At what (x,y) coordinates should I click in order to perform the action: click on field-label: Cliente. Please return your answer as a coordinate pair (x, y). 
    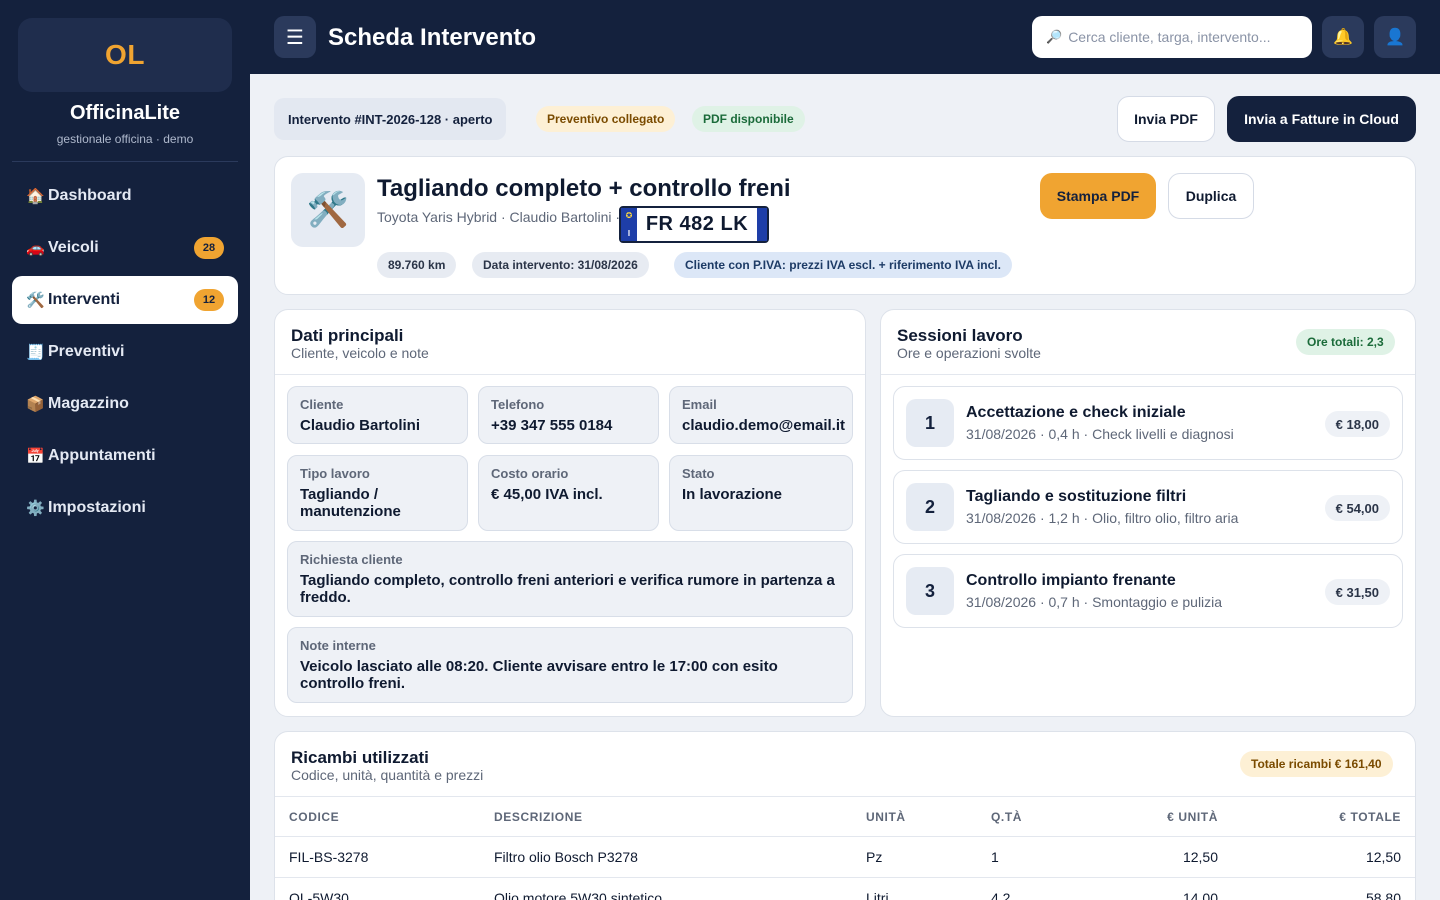
    Looking at the image, I should click on (322, 404).